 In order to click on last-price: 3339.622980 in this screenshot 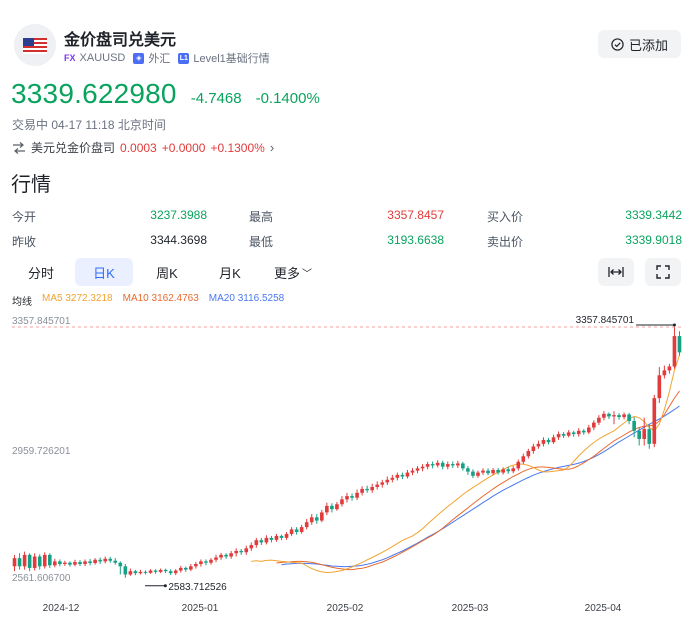, I will do `click(94, 93)`.